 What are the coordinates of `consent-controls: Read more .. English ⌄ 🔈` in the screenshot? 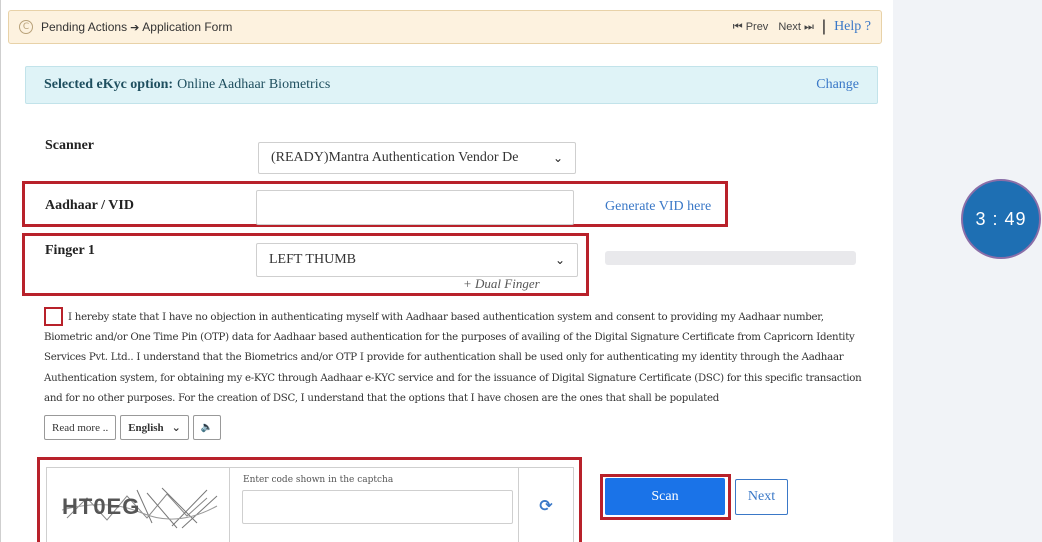 It's located at (133, 427).